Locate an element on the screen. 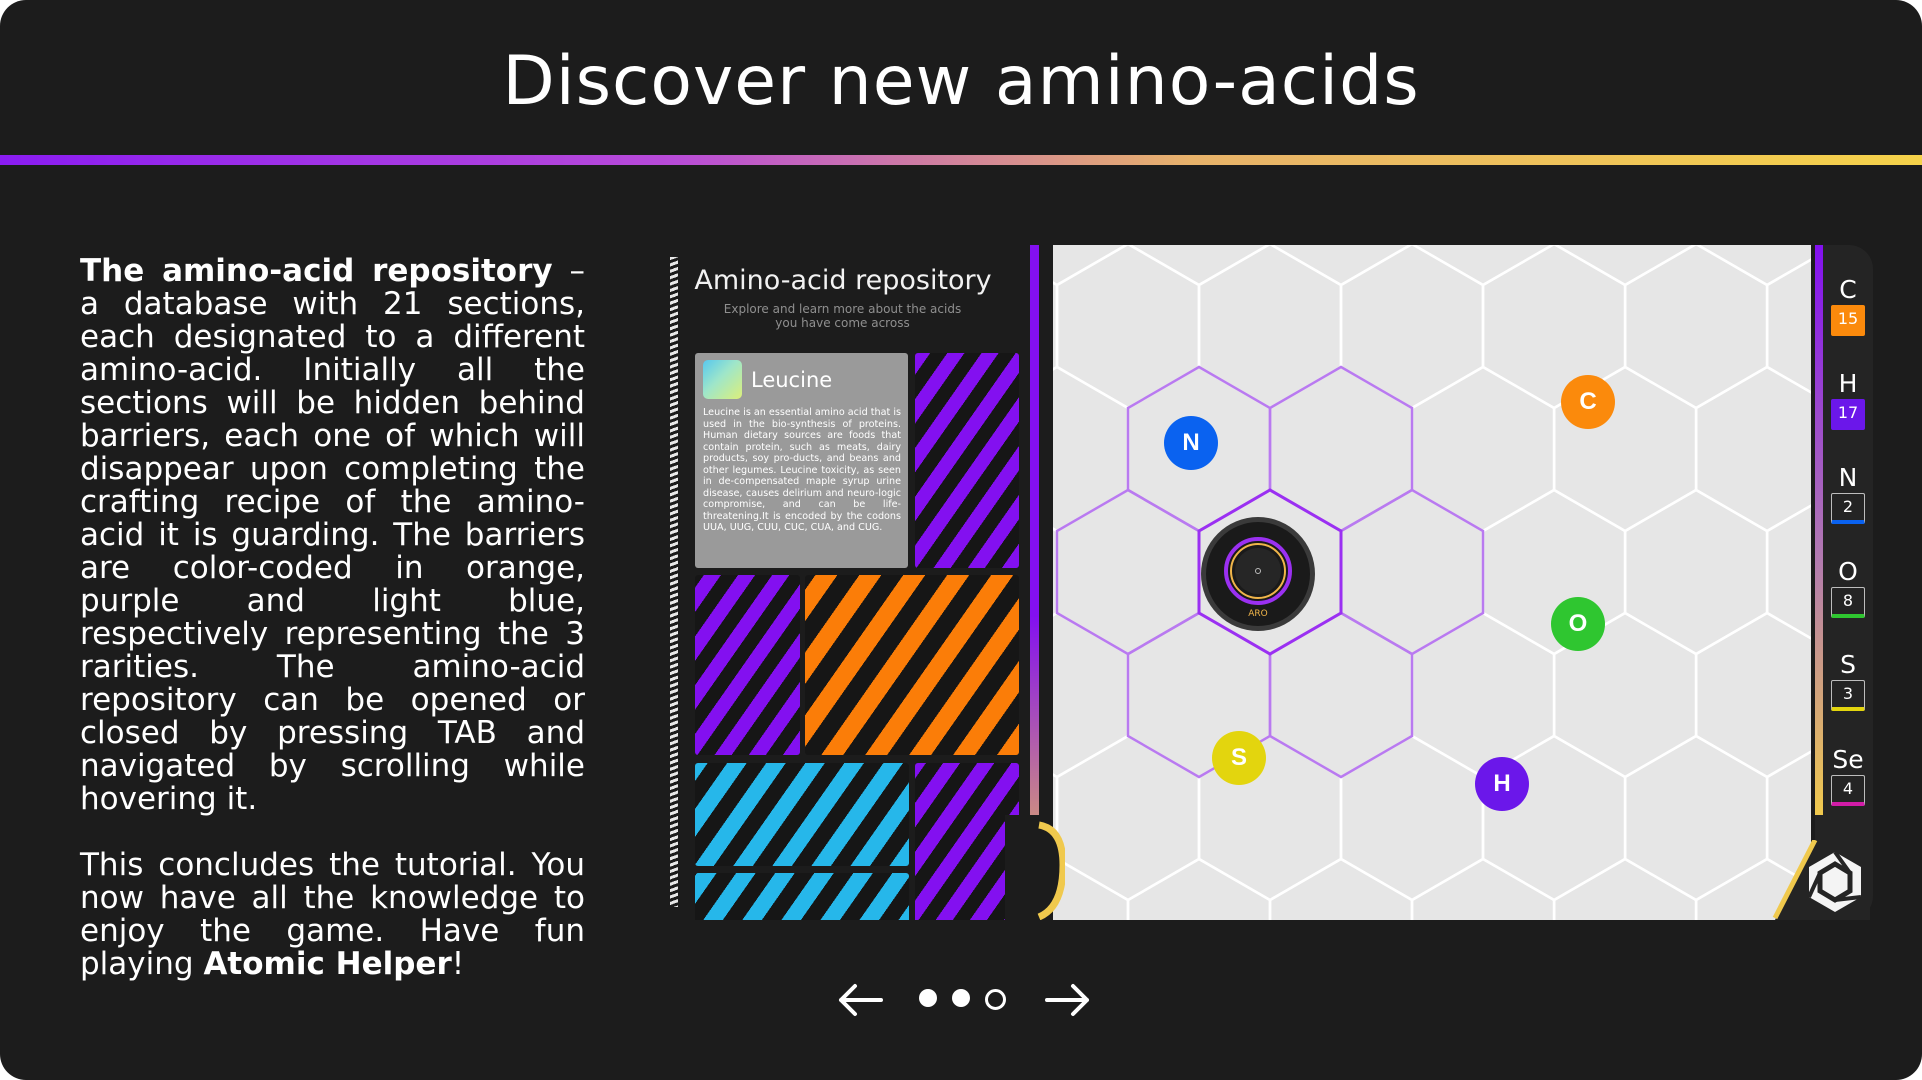 The image size is (1922, 1080). atom-n: N is located at coordinates (1191, 443).